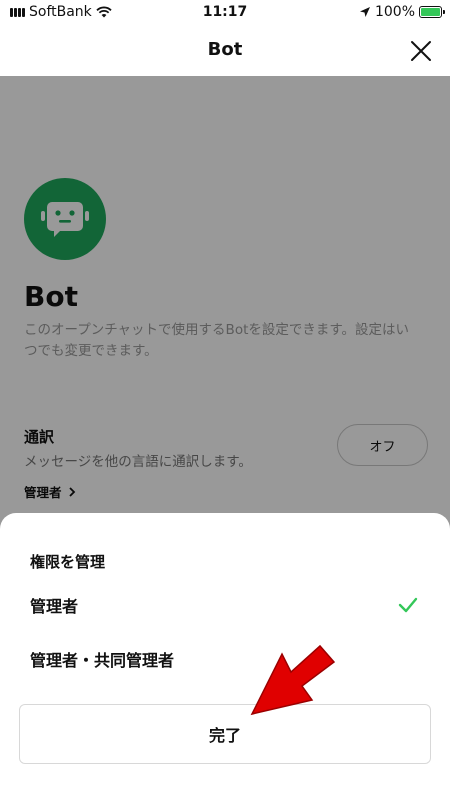  What do you see at coordinates (225, 605) in the screenshot?
I see `option-admin: 管理者` at bounding box center [225, 605].